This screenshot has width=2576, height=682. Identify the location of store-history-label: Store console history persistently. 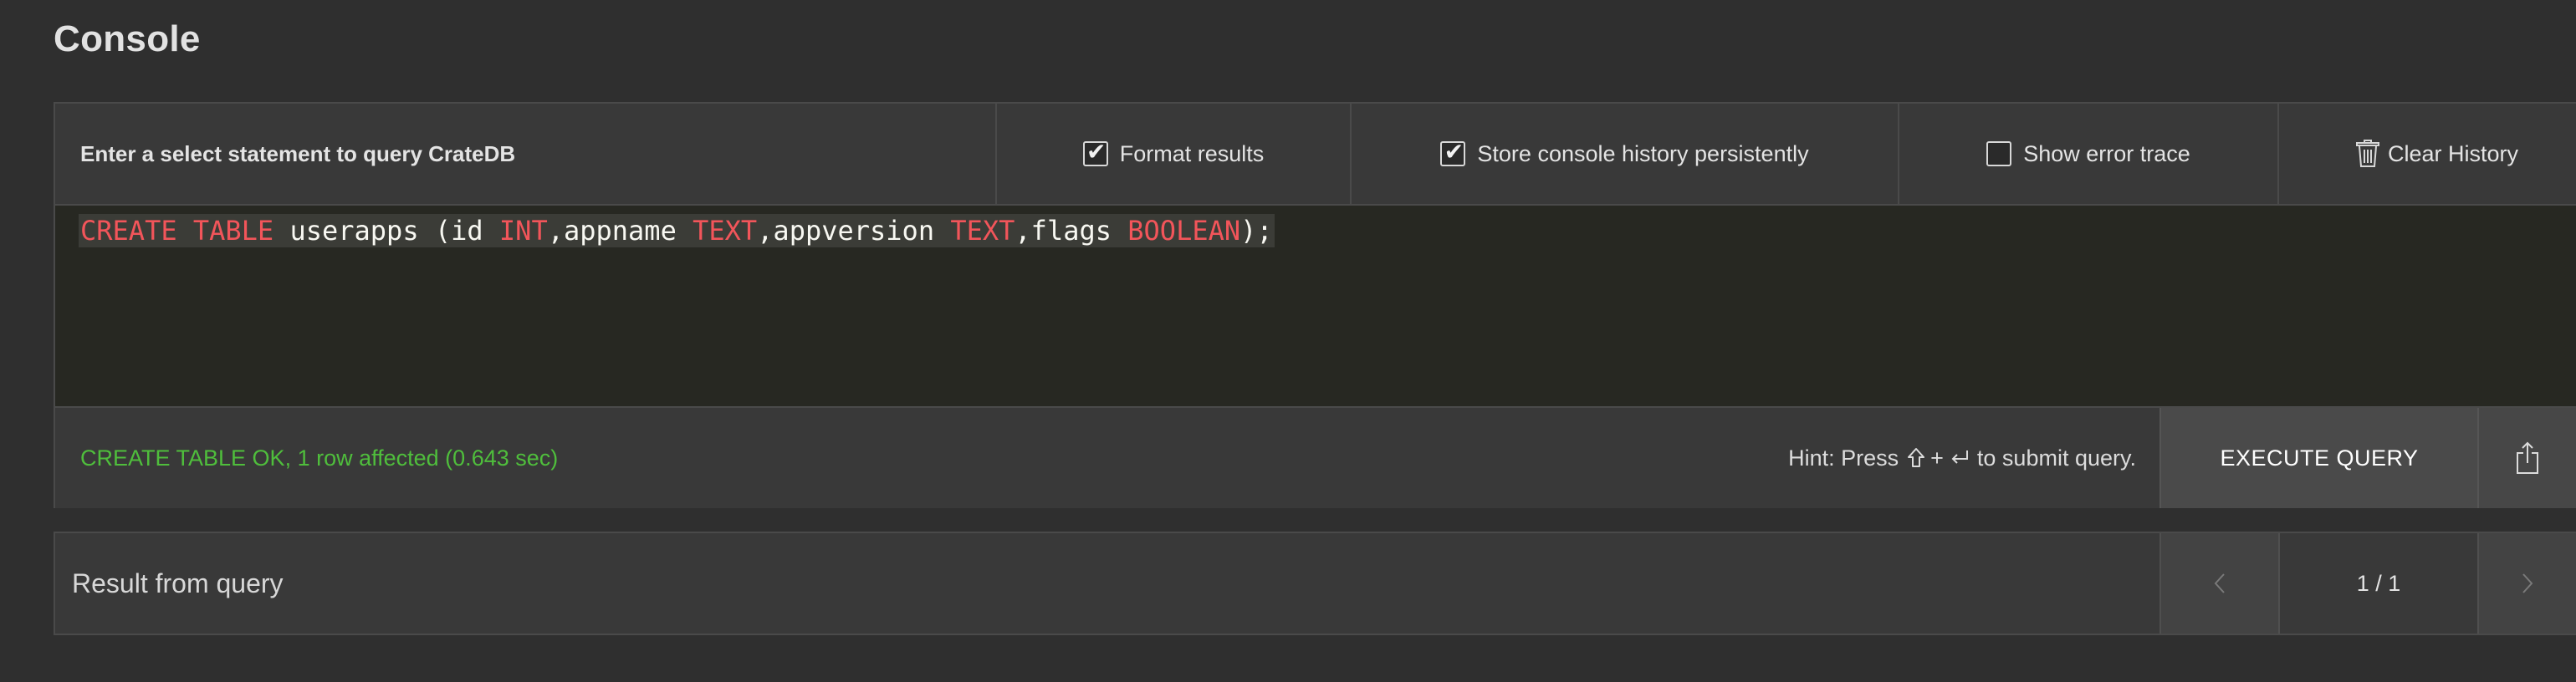
(1643, 153).